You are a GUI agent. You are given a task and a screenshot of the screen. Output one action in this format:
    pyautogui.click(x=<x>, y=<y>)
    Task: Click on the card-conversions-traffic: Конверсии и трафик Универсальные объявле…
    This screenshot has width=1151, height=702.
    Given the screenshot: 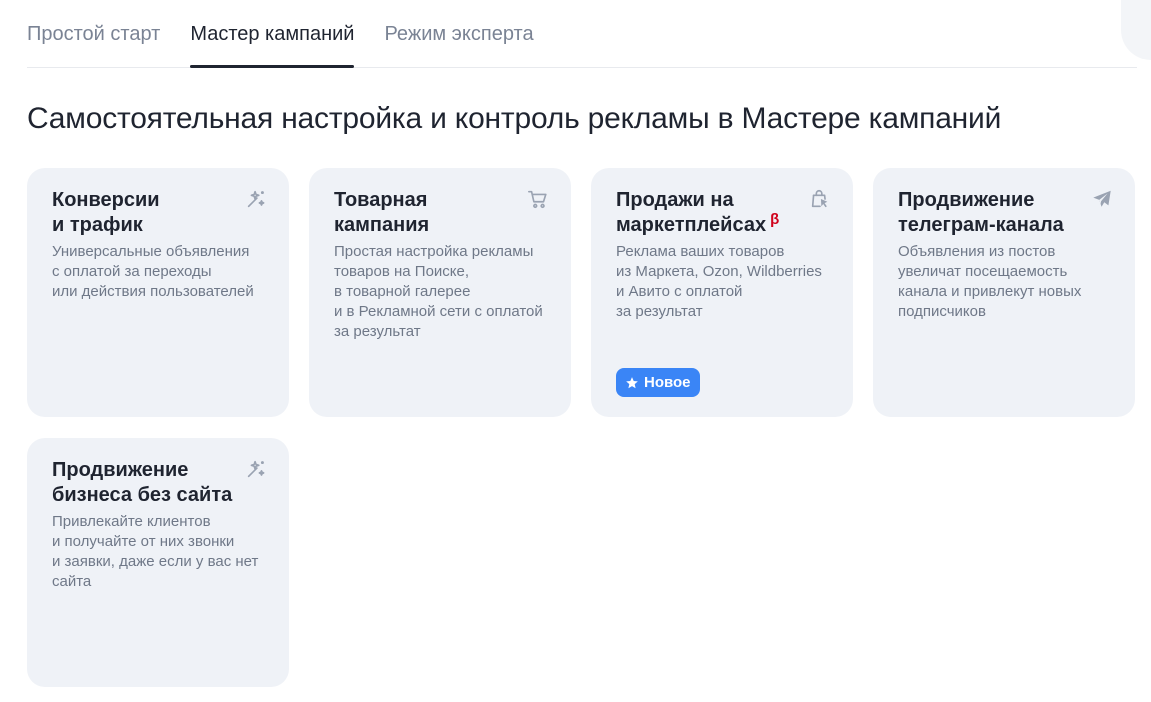 What is the action you would take?
    pyautogui.click(x=158, y=292)
    